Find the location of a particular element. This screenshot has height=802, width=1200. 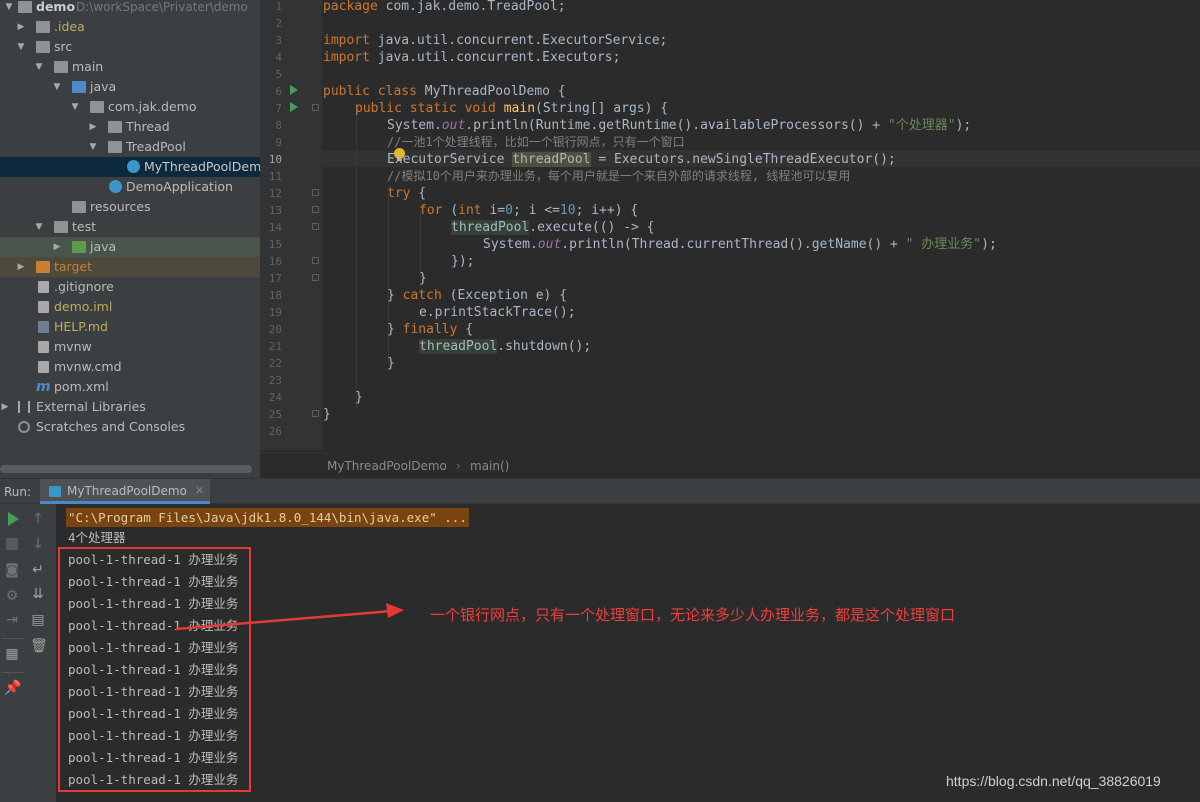

annotation-arrow-head is located at coordinates (395, 610).